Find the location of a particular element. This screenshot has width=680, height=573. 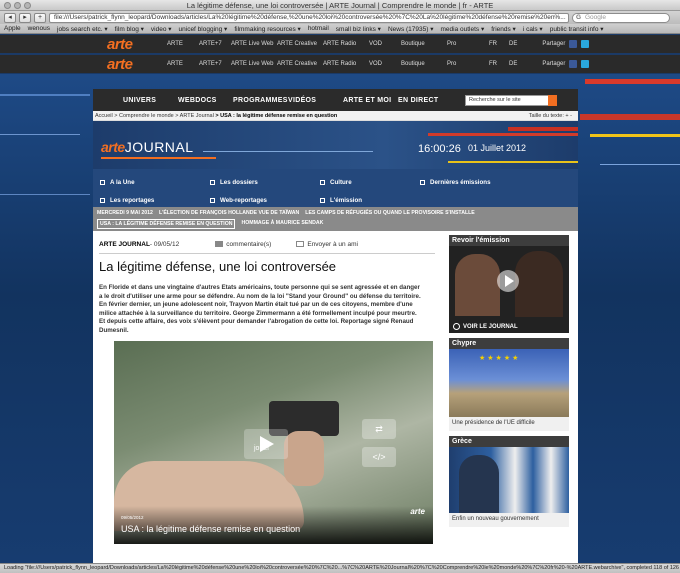

bookmark-item: unicef blogging ▾ is located at coordinates (203, 29).